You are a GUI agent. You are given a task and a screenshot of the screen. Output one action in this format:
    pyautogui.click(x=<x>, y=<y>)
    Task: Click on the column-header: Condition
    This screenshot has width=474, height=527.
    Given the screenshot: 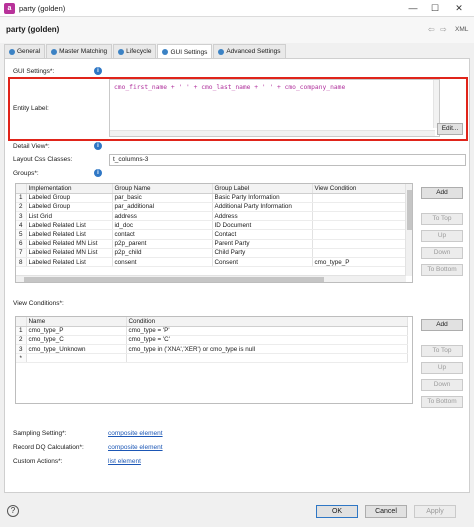 What is the action you would take?
    pyautogui.click(x=267, y=322)
    